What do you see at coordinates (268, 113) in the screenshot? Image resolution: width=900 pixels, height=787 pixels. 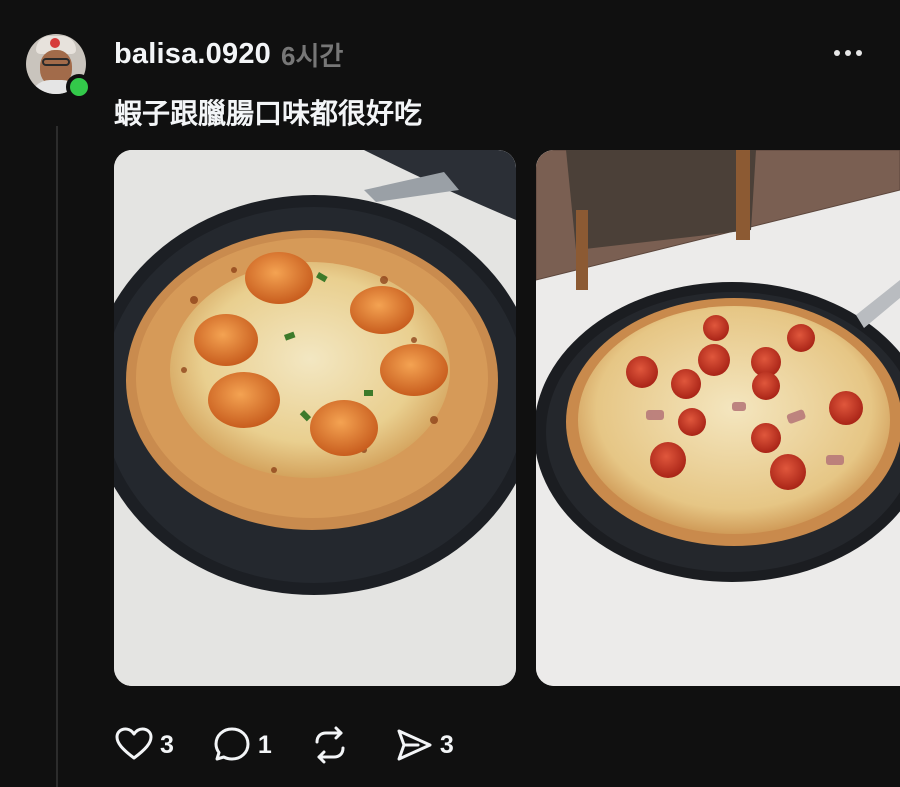 I see `post-caption: 蝦子跟臘腸口味都很好吃` at bounding box center [268, 113].